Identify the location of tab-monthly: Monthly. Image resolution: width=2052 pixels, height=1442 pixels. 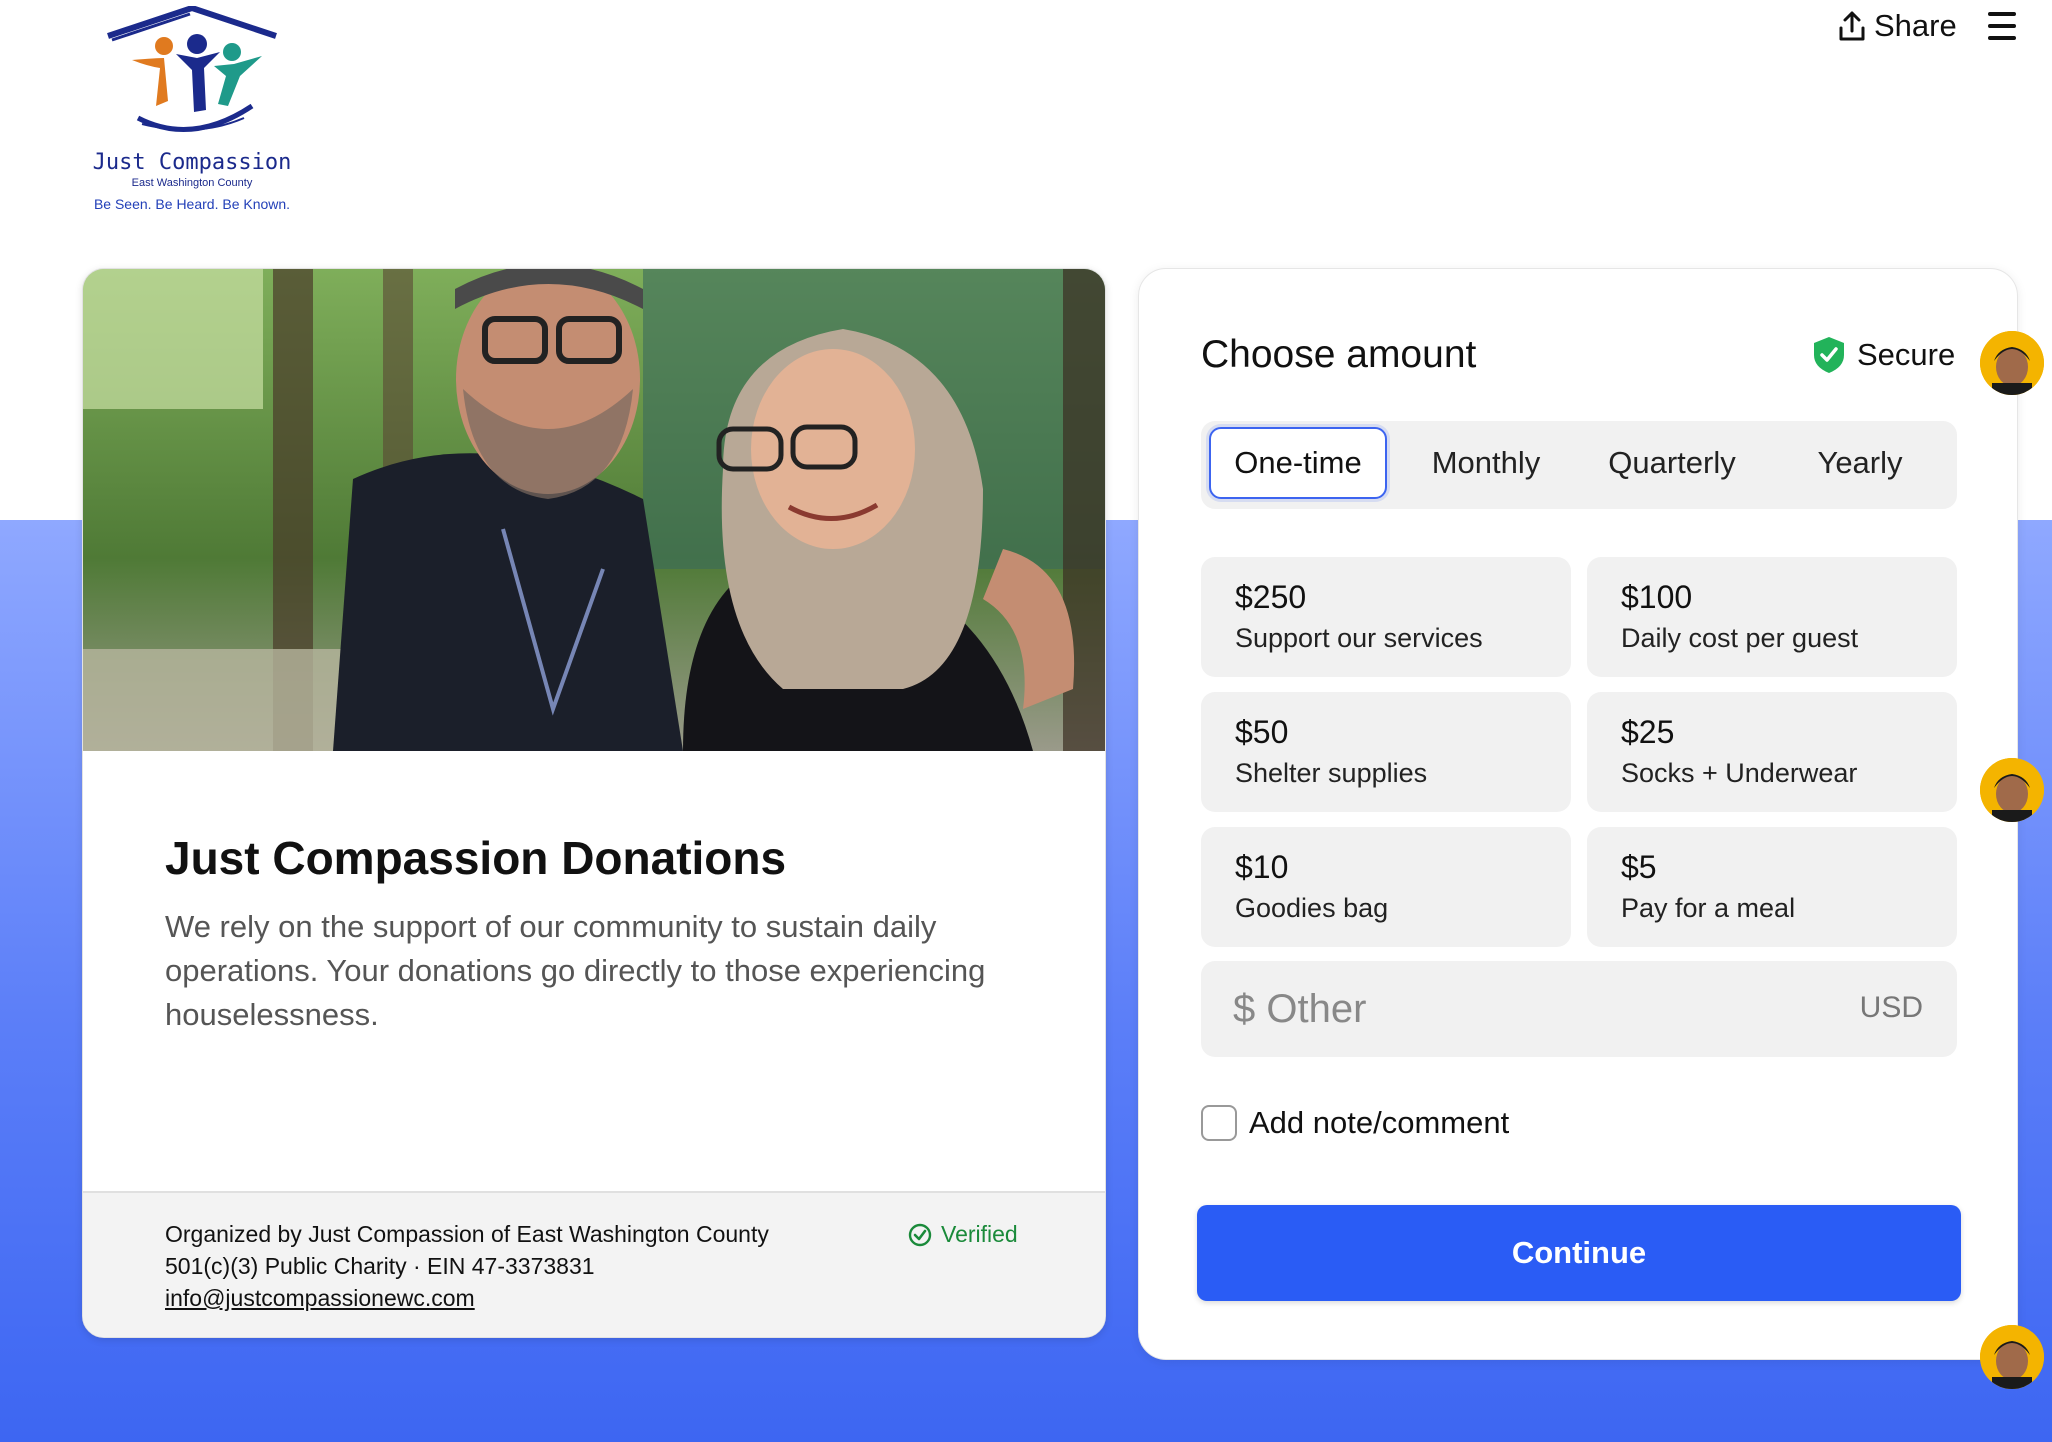
(1486, 463).